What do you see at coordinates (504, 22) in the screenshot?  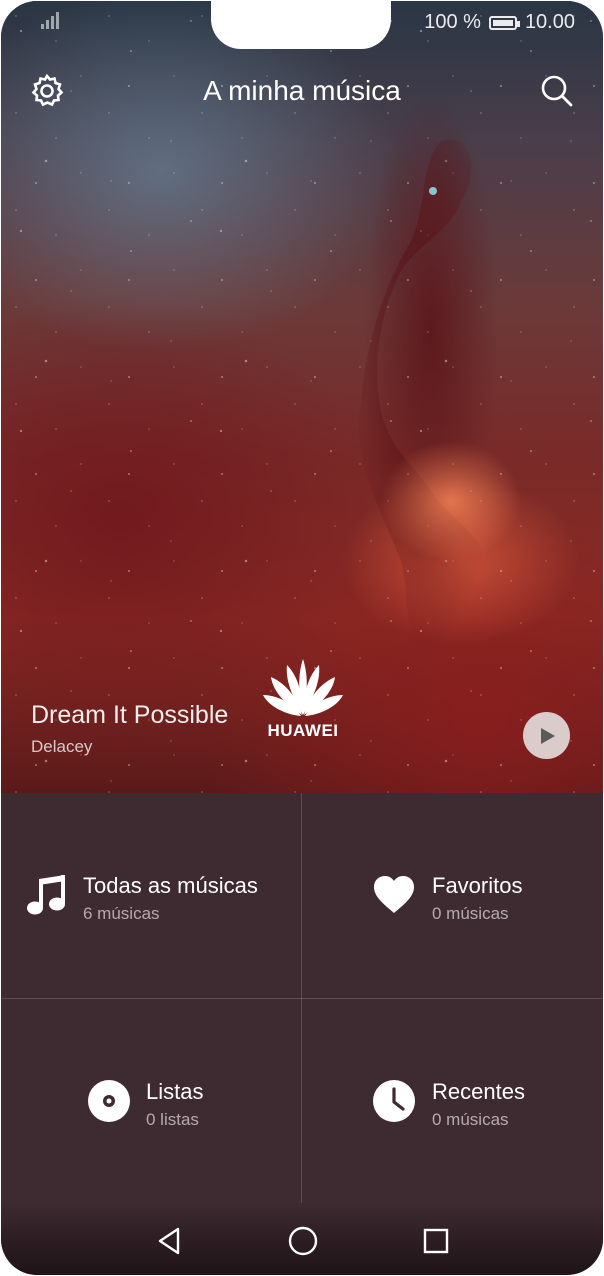 I see `battery-icon` at bounding box center [504, 22].